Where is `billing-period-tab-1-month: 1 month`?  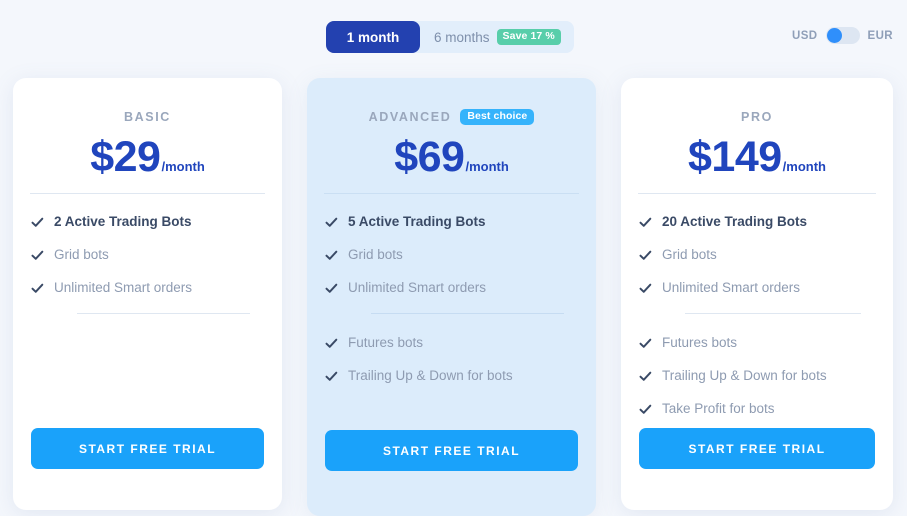
billing-period-tab-1-month: 1 month is located at coordinates (373, 37).